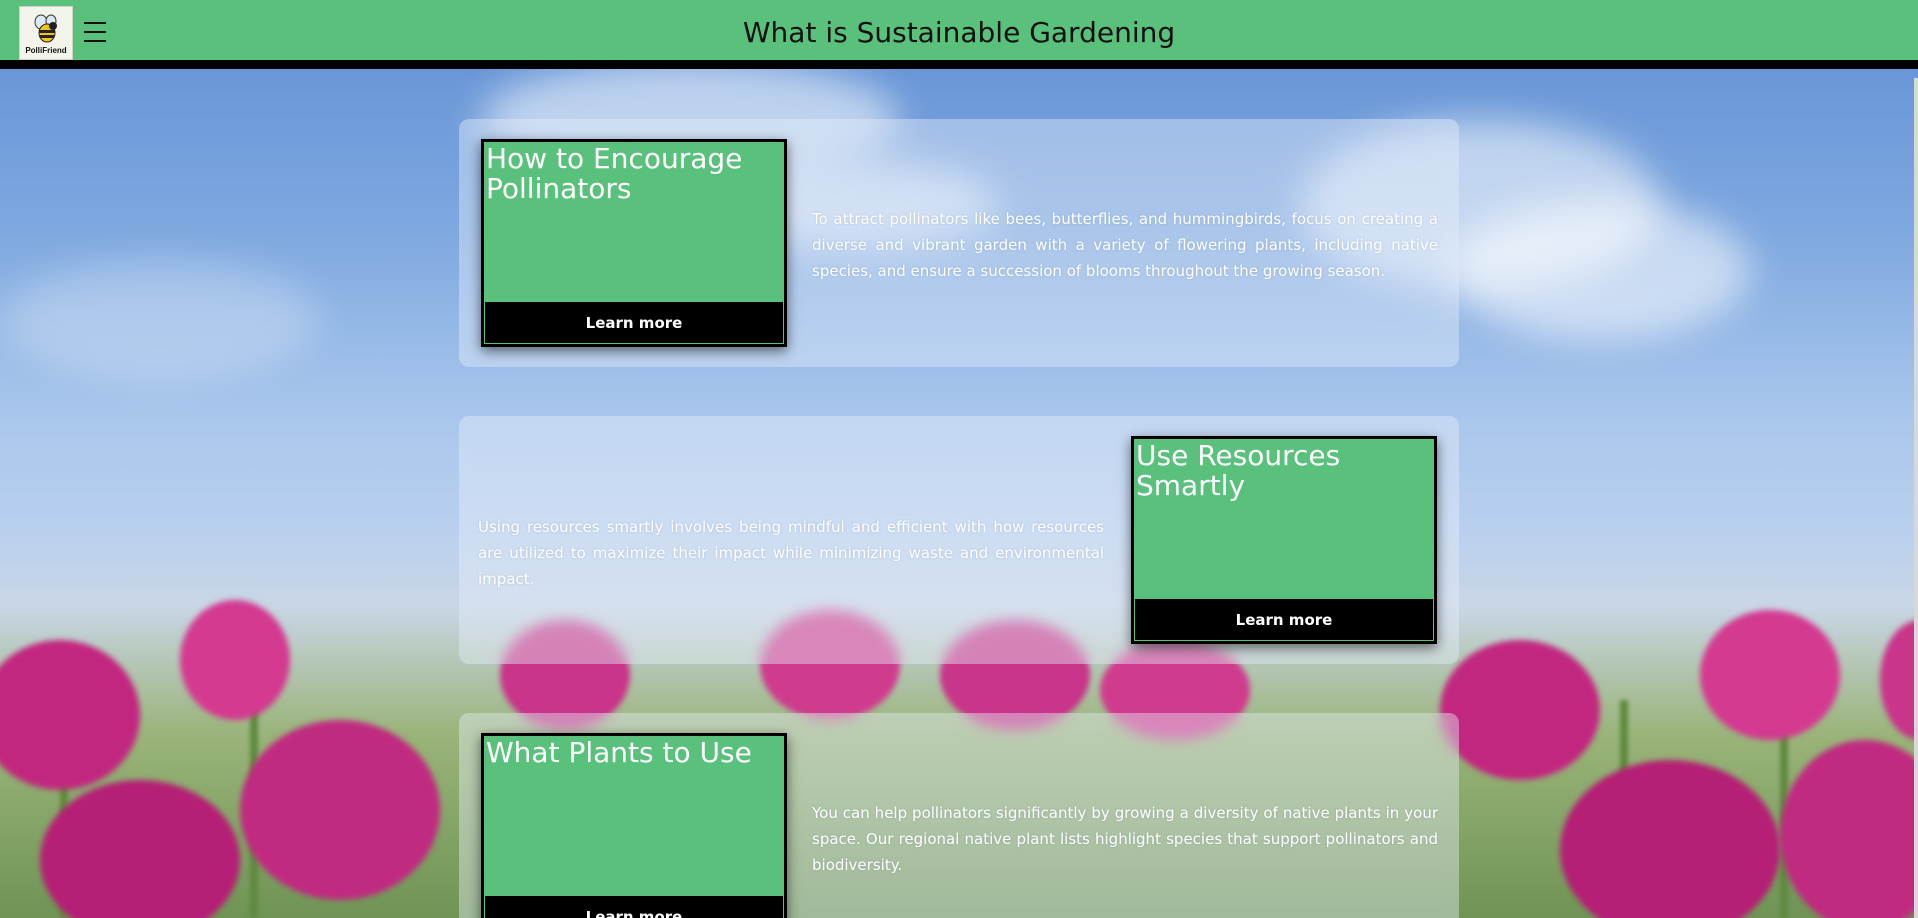 The image size is (1918, 918). I want to click on card-title: What Plants to Use, so click(619, 752).